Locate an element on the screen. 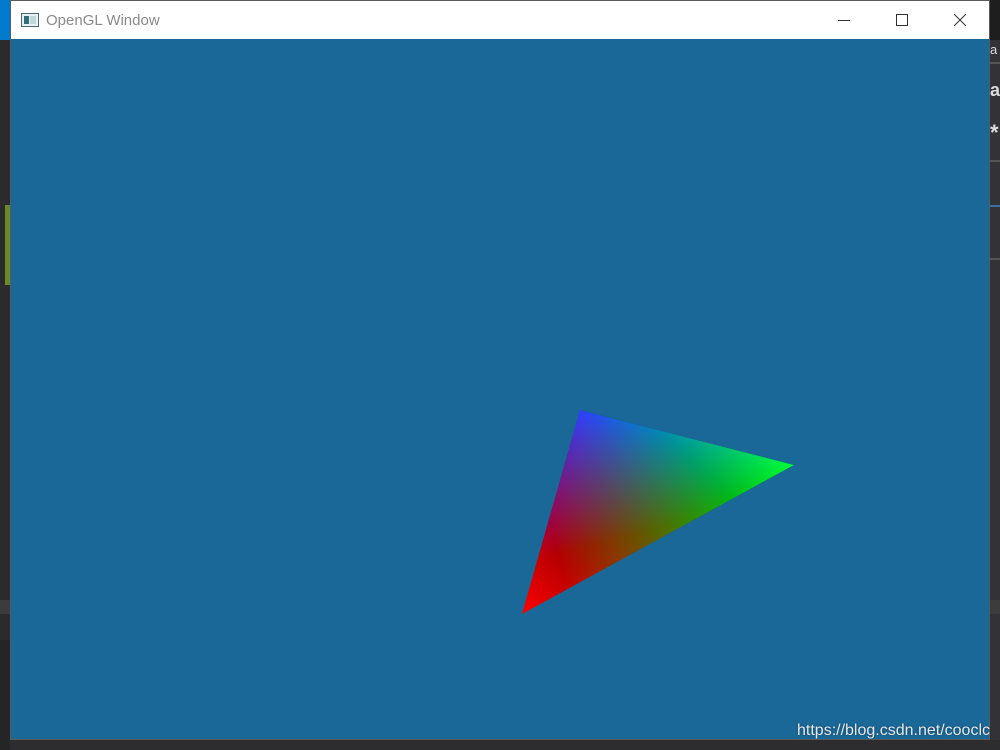  maximize-icon is located at coordinates (902, 20).